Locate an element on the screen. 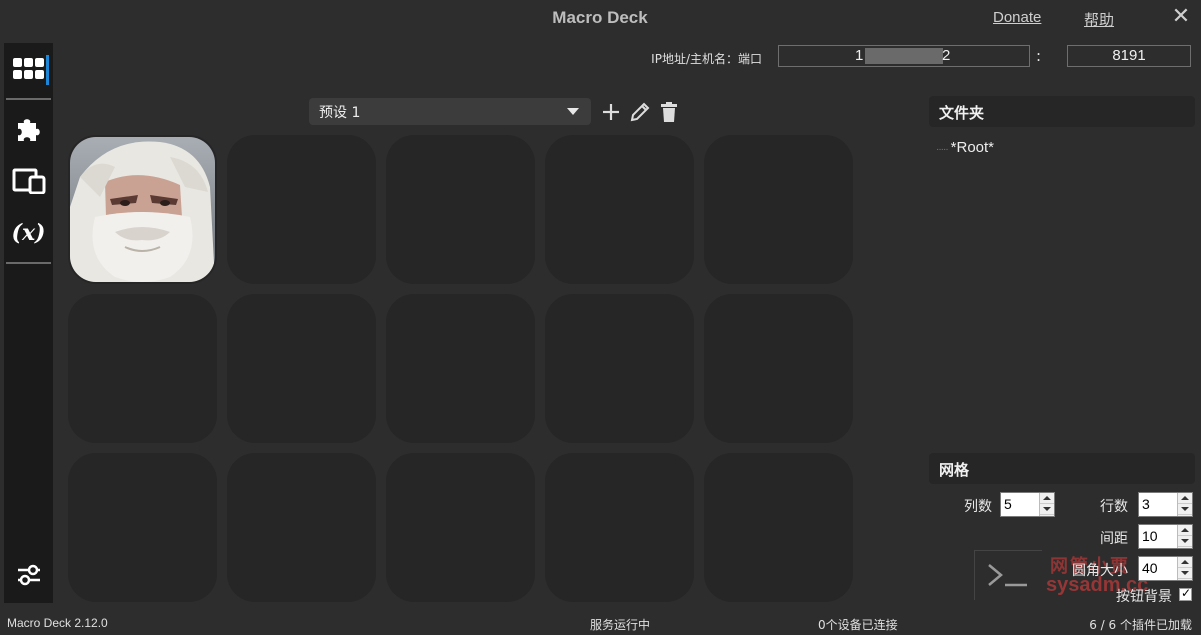  grid-settings-header: 网格 is located at coordinates (1062, 468).